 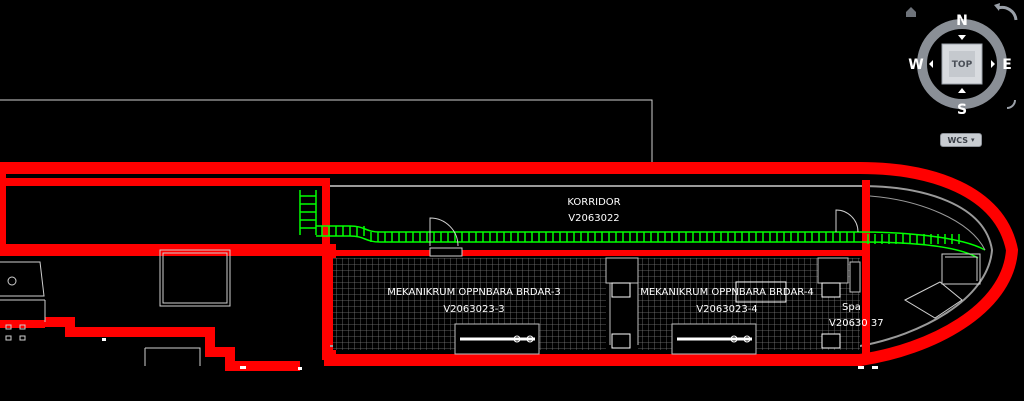 I want to click on compass-east: E, so click(x=1007, y=65).